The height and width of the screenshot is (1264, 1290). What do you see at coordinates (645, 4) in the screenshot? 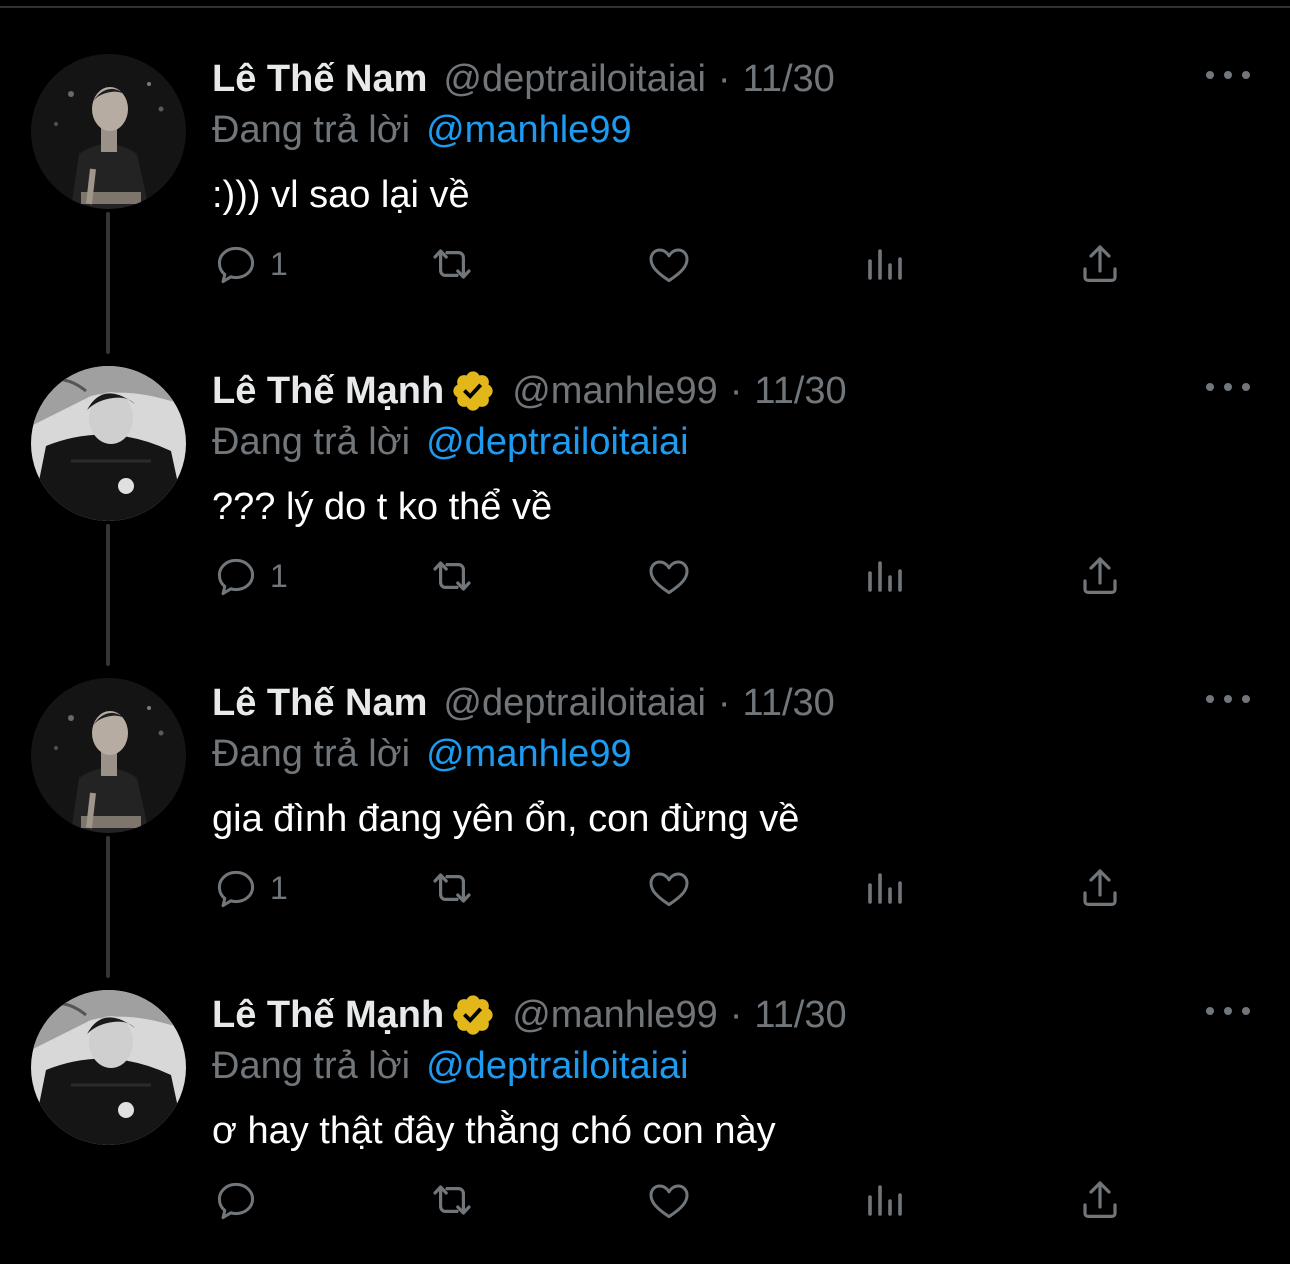
I see `top-divider` at bounding box center [645, 4].